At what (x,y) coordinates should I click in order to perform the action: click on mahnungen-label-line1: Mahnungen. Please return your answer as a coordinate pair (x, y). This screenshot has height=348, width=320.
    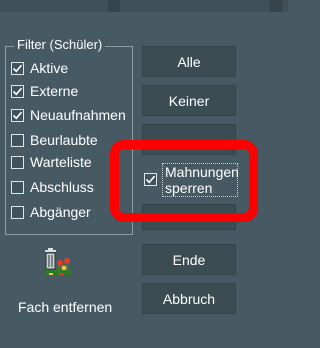
    Looking at the image, I should click on (202, 172).